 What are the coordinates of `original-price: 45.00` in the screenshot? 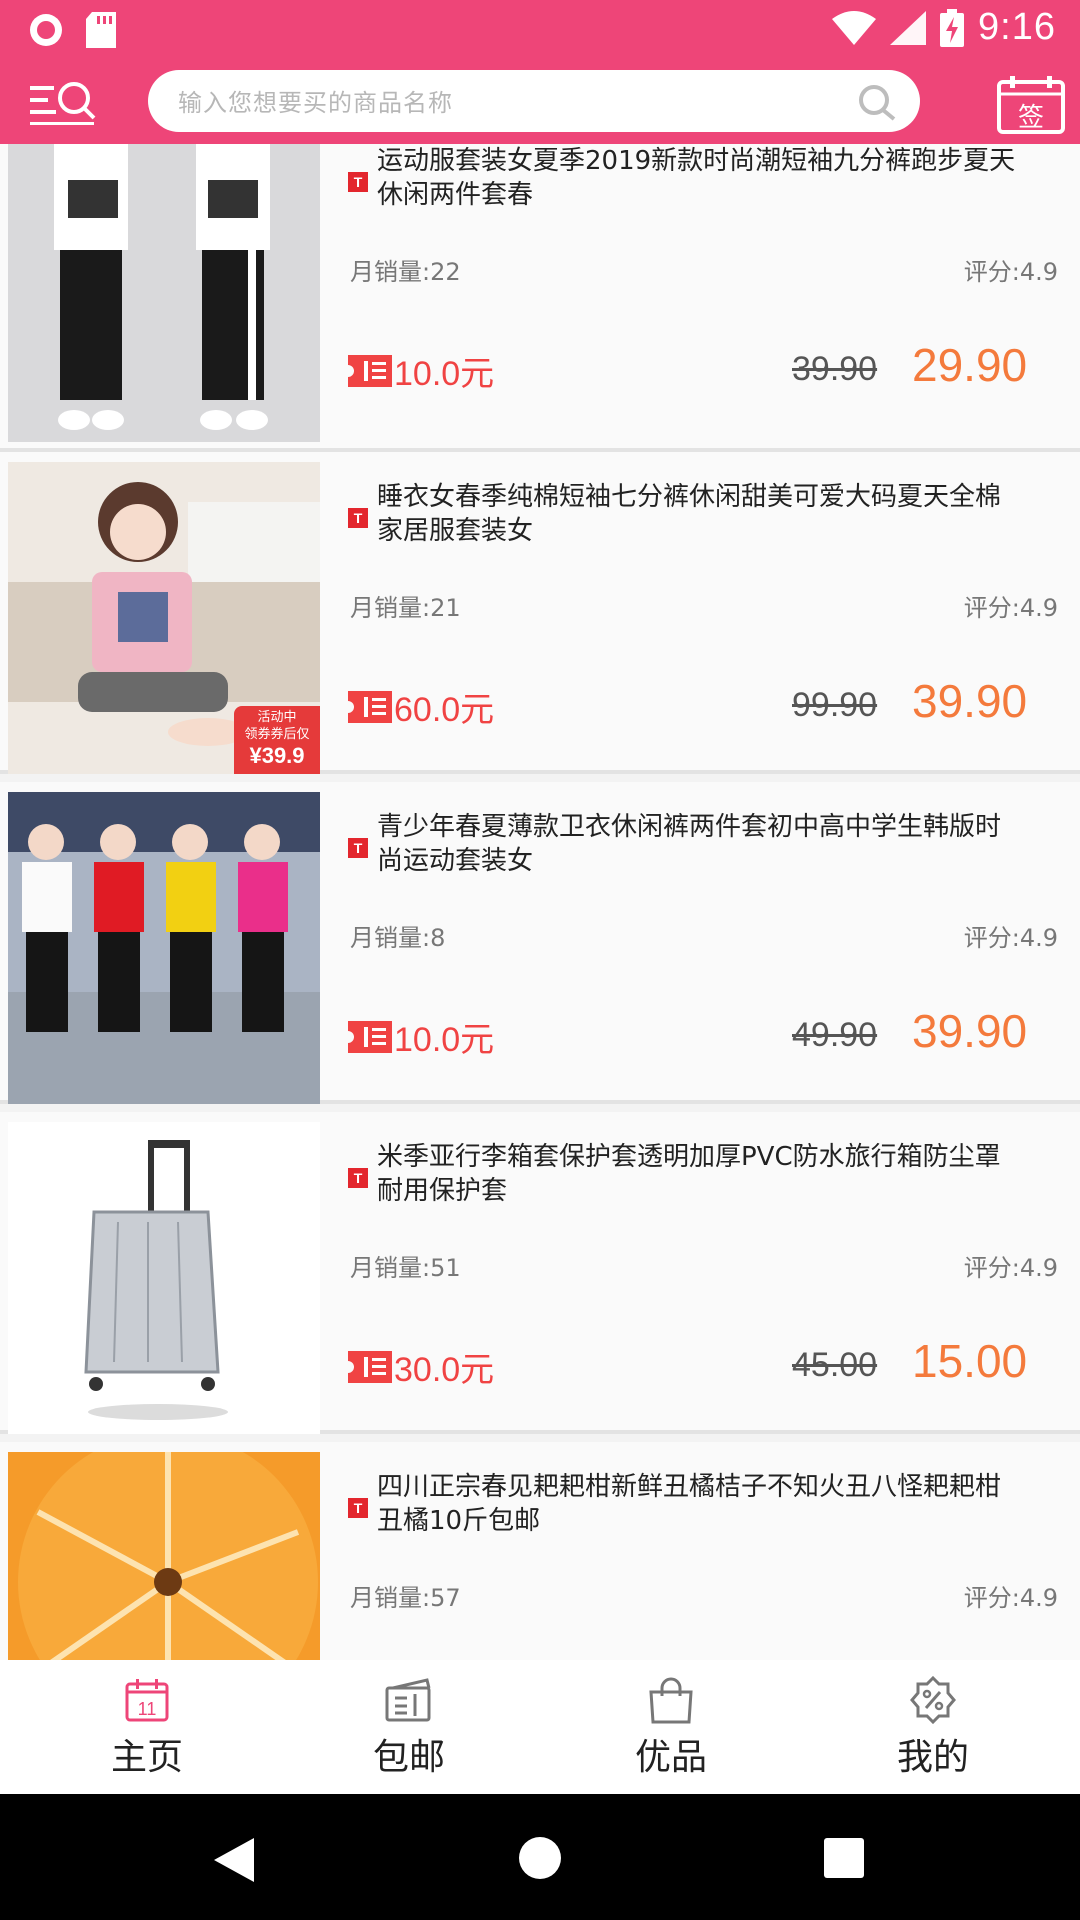 It's located at (835, 1365).